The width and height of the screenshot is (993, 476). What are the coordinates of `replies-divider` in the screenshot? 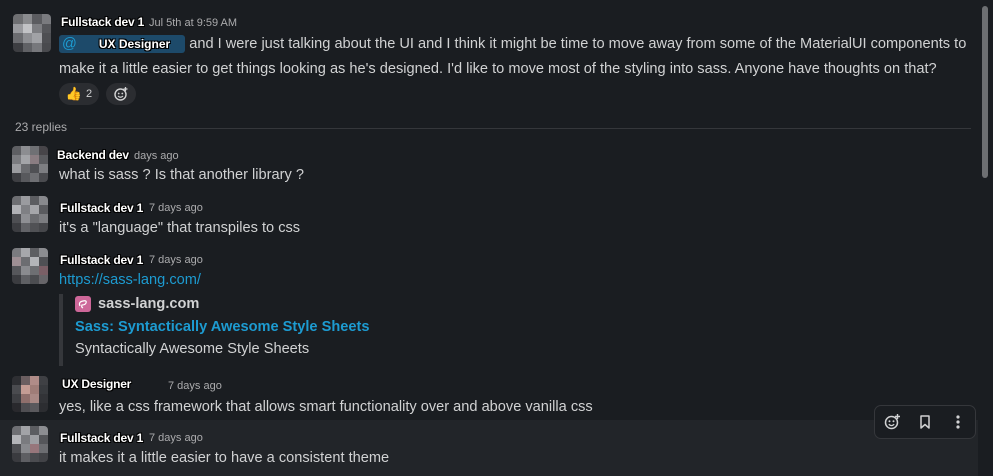 It's located at (525, 128).